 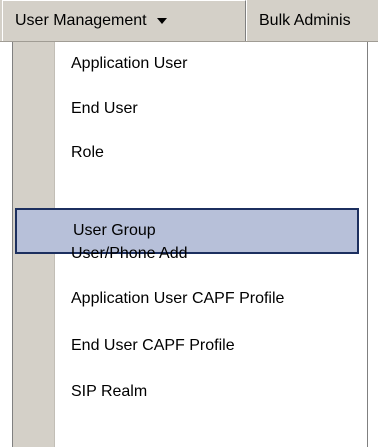 I want to click on menu-bulk-administration: Bulk Adminis, so click(x=312, y=20).